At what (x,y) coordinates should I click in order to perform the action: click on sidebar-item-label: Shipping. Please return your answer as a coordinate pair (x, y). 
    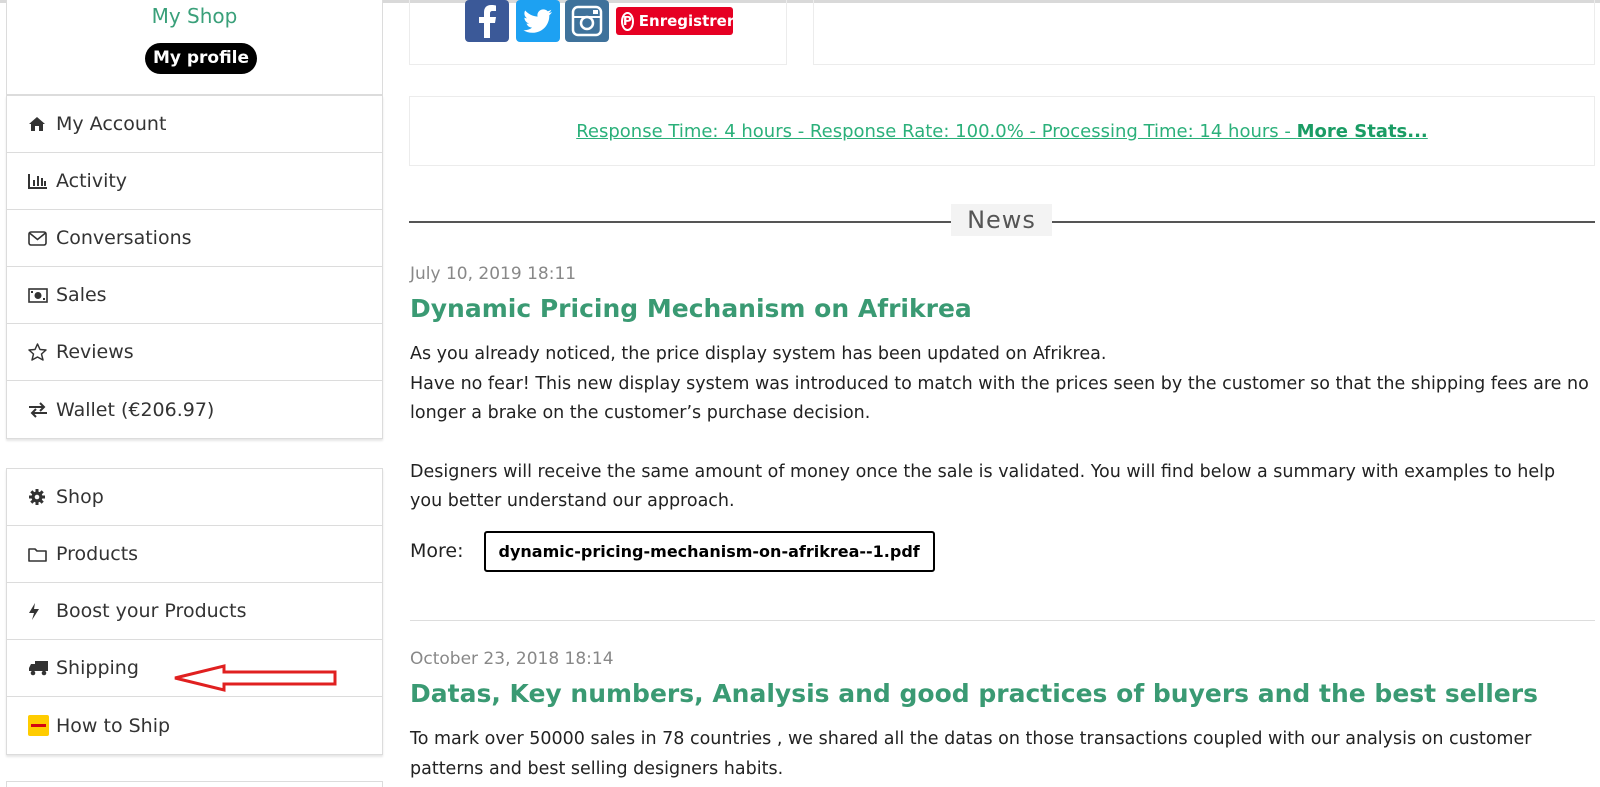
    Looking at the image, I should click on (97, 668).